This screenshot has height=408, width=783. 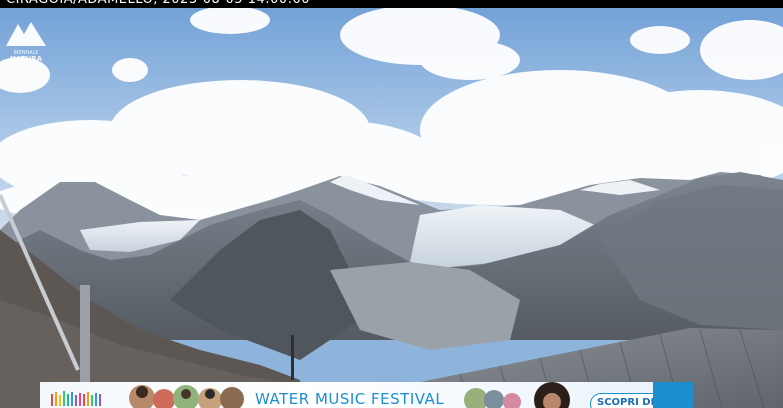 I want to click on webcam-caption: CIRAGOIA/ADAMELLO, 2023-08-05 14:00:00, so click(x=158, y=4).